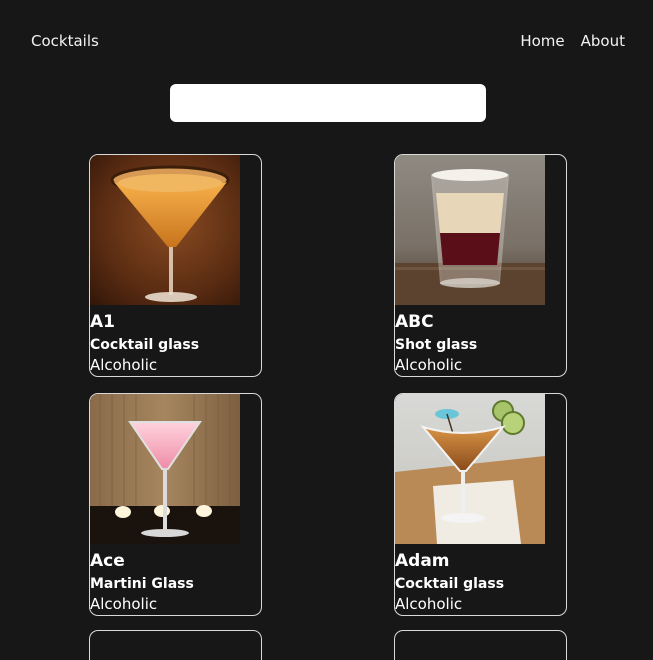  Describe the element at coordinates (414, 322) in the screenshot. I see `drink-name: ABC` at that location.